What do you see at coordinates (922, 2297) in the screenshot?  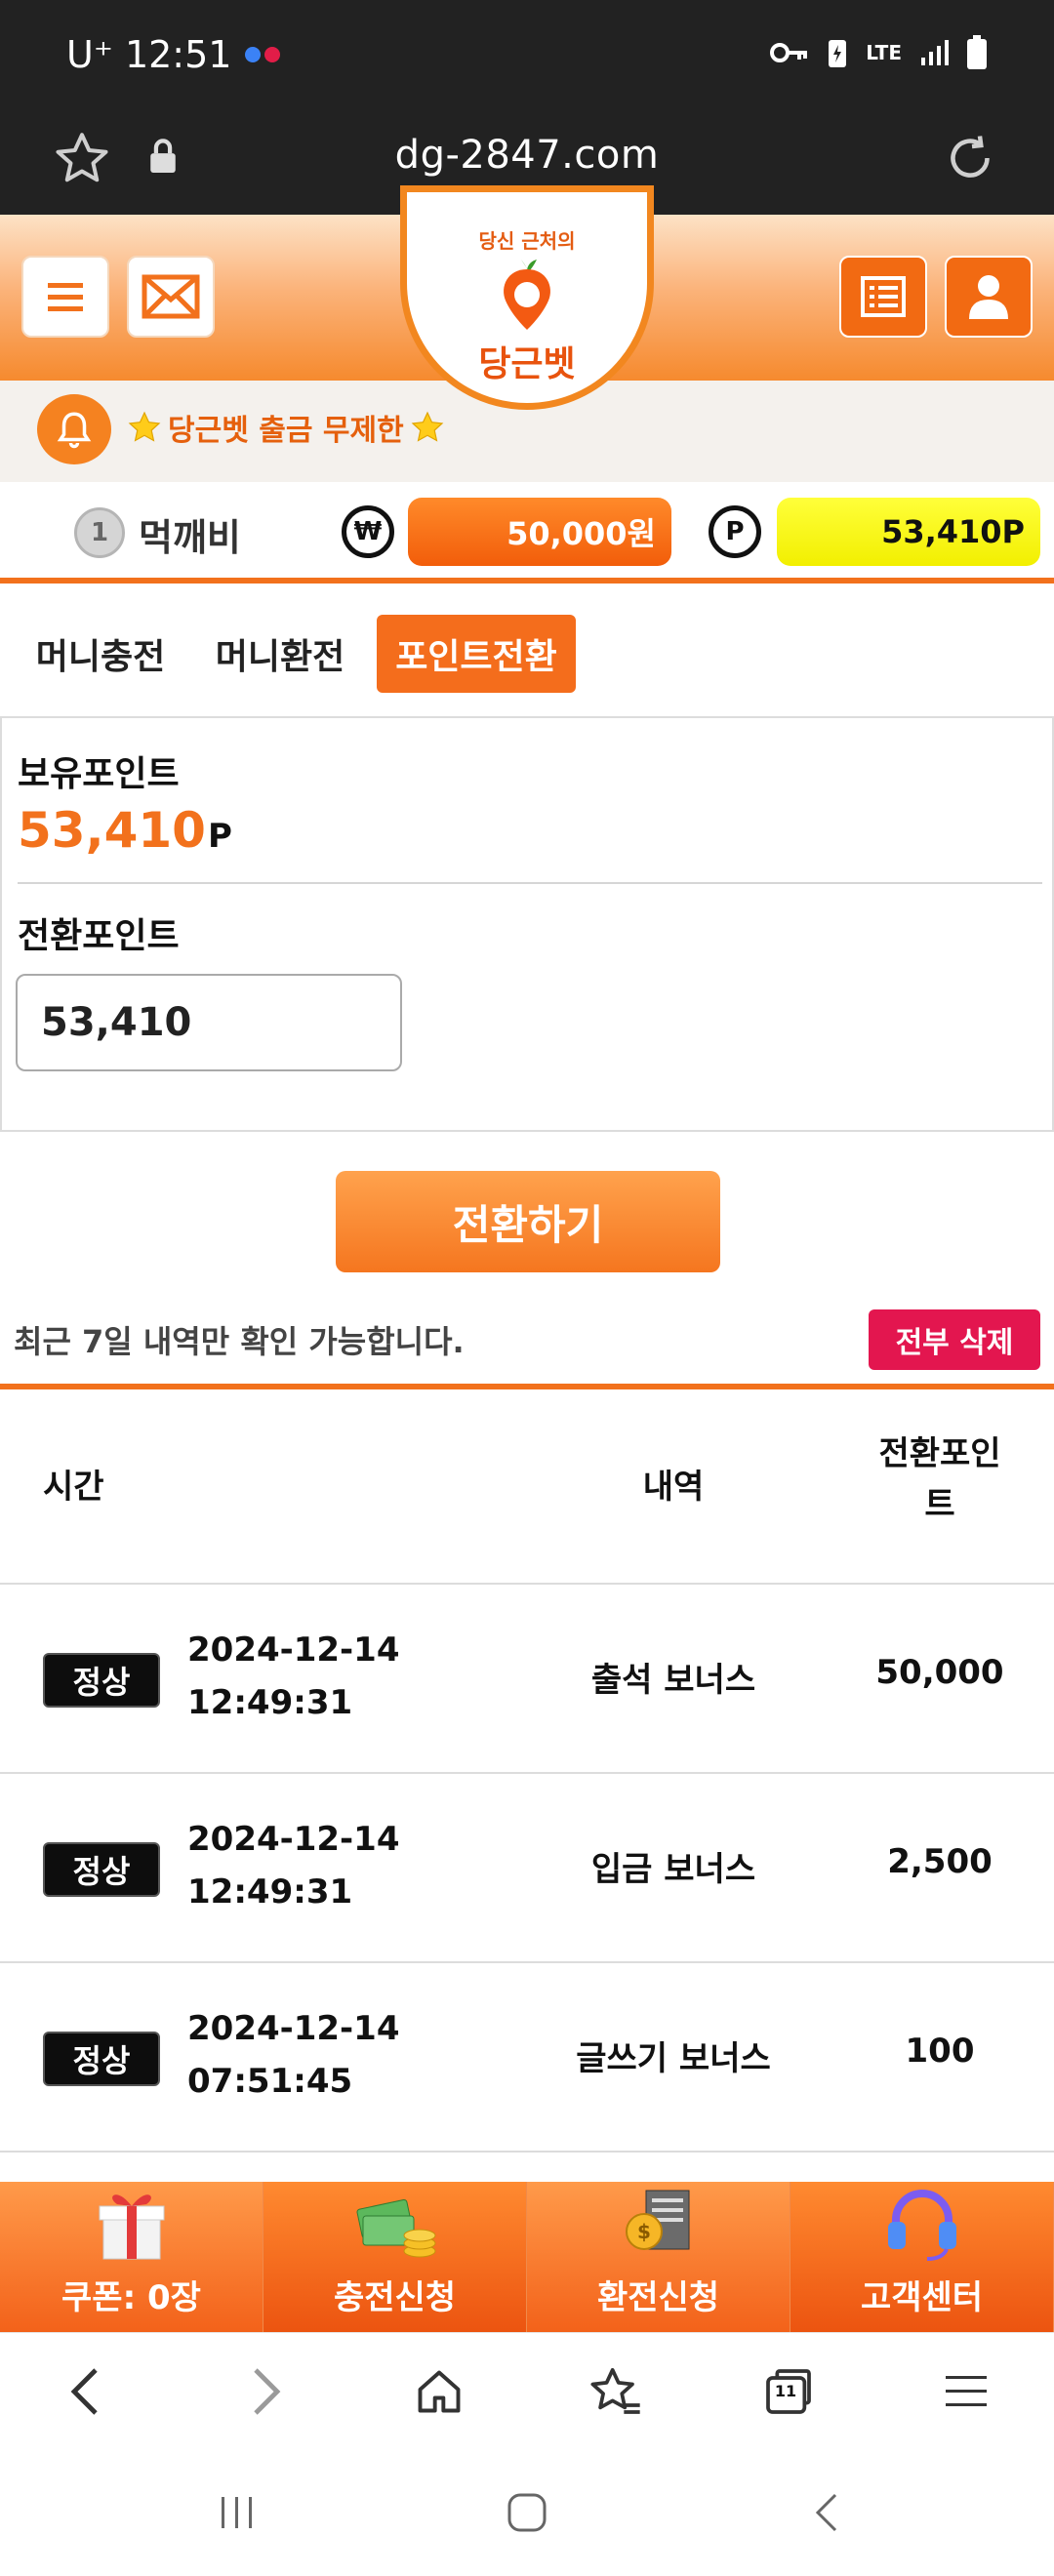 I see `customer-center-label: 고객센터` at bounding box center [922, 2297].